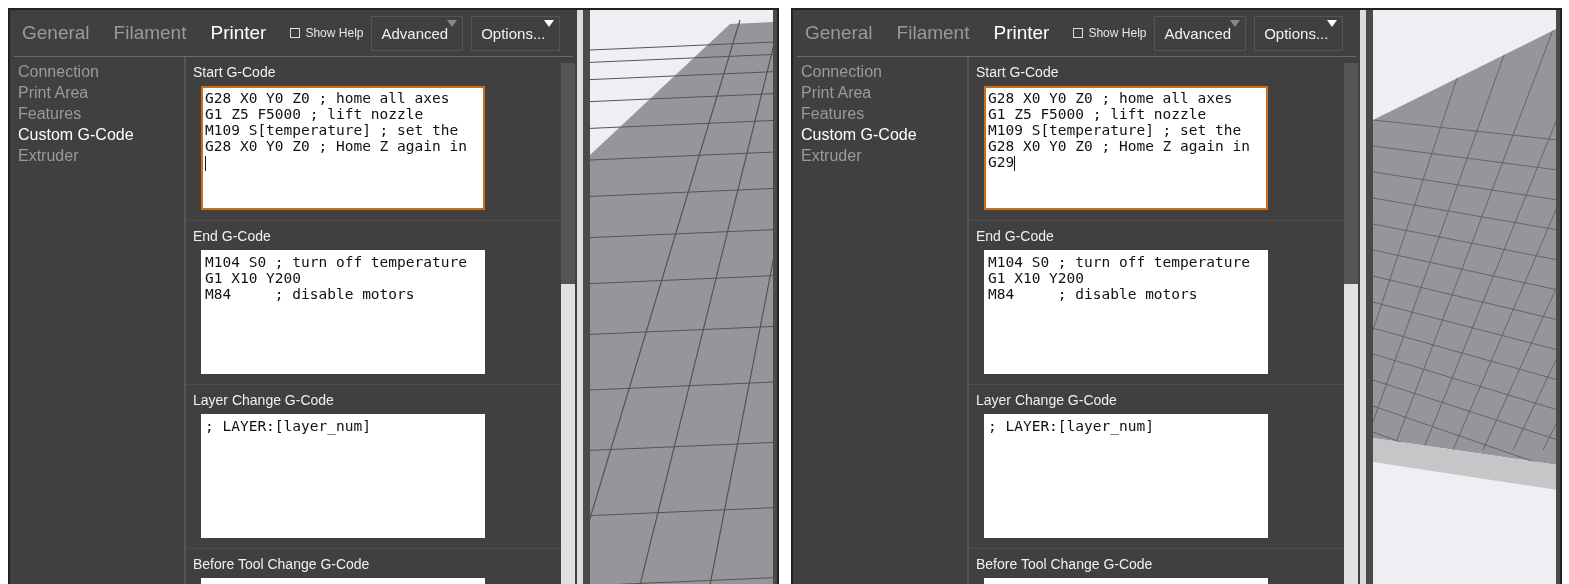 This screenshot has width=1569, height=584. Describe the element at coordinates (343, 148) in the screenshot. I see `gcode-input-field: G28 X0 Y0 Z0 ; home all axes G1 Z5 F5000 ; lift nozzle M109 S[temperature] ; set the G28 X0 Y0 Z0 ; Home Z again in` at that location.